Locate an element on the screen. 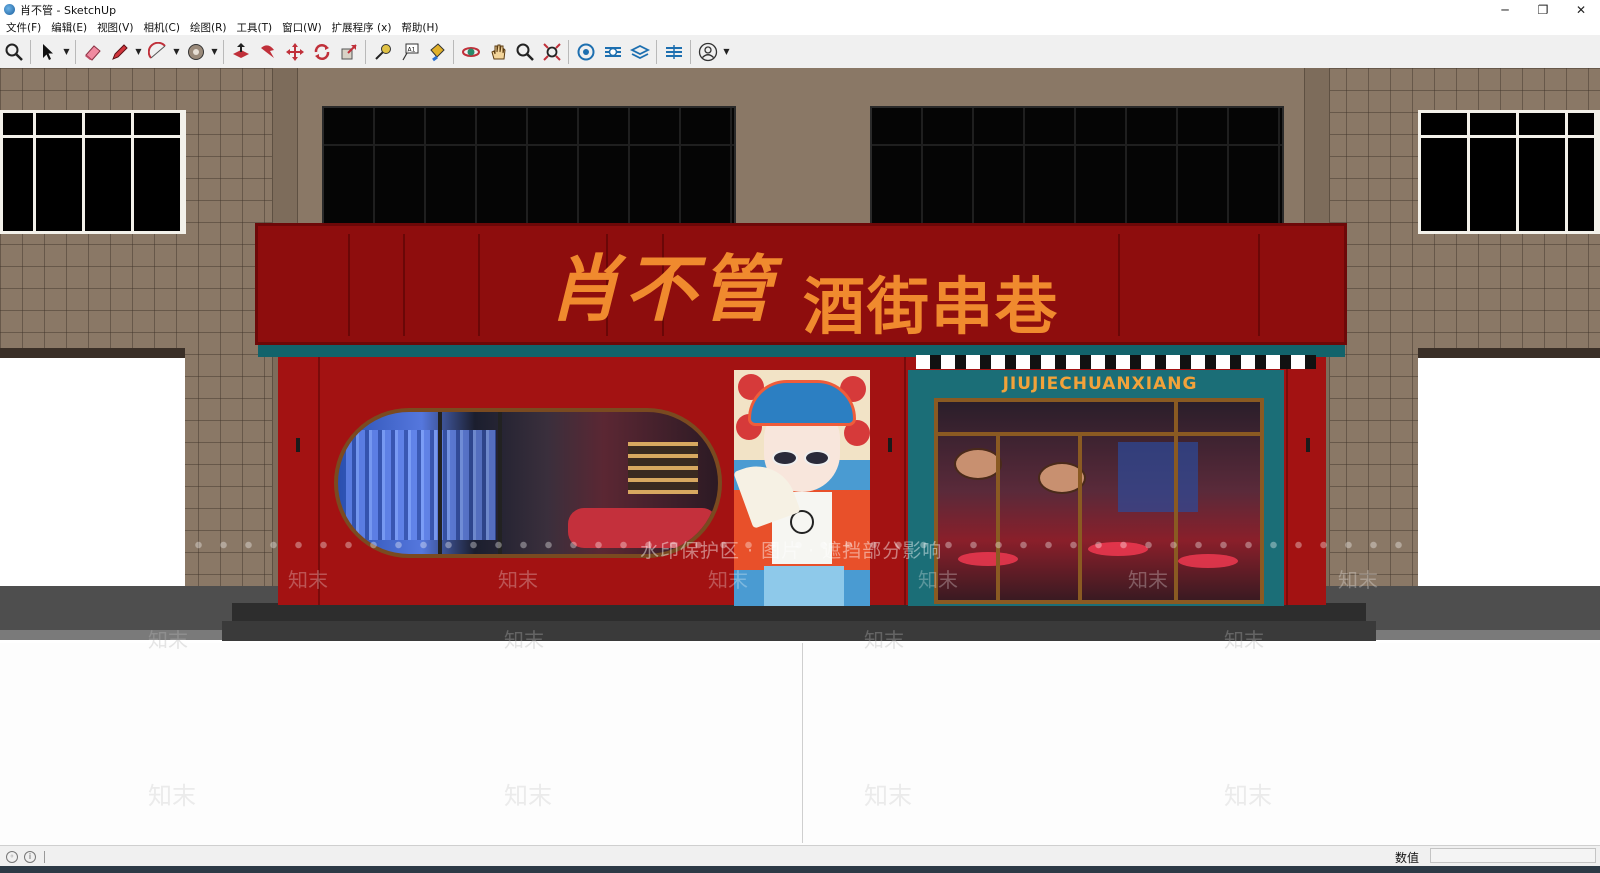  measurements-input is located at coordinates (1513, 855).